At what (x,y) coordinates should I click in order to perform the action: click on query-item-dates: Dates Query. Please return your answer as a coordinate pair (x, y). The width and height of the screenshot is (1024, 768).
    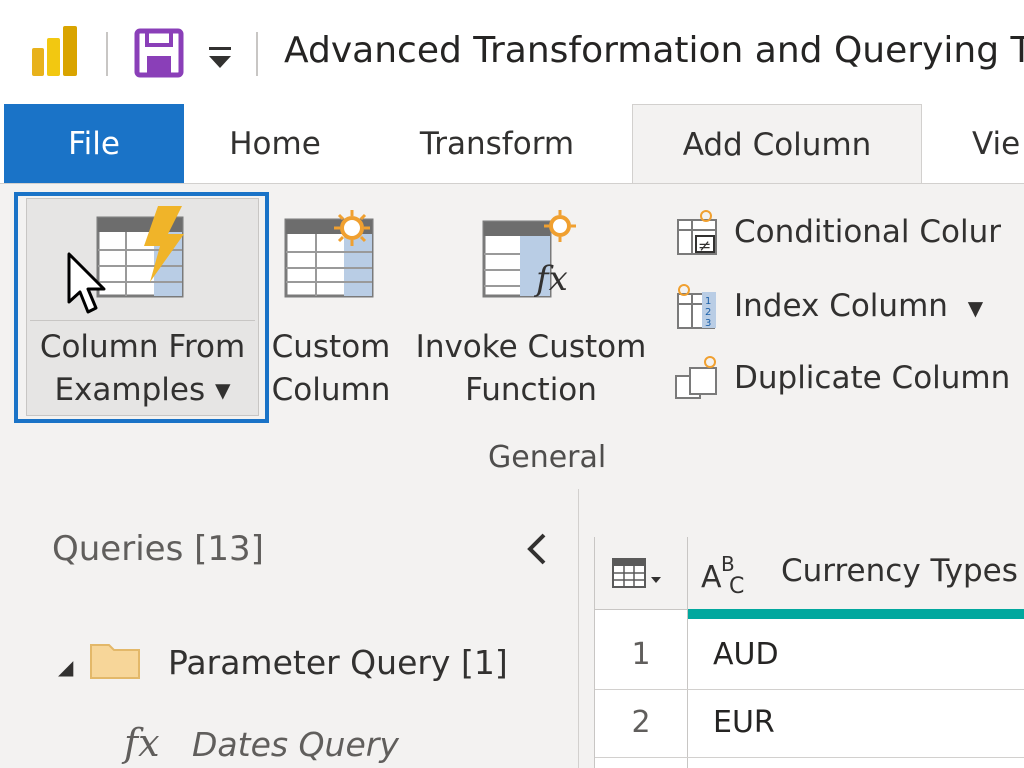
    Looking at the image, I should click on (295, 744).